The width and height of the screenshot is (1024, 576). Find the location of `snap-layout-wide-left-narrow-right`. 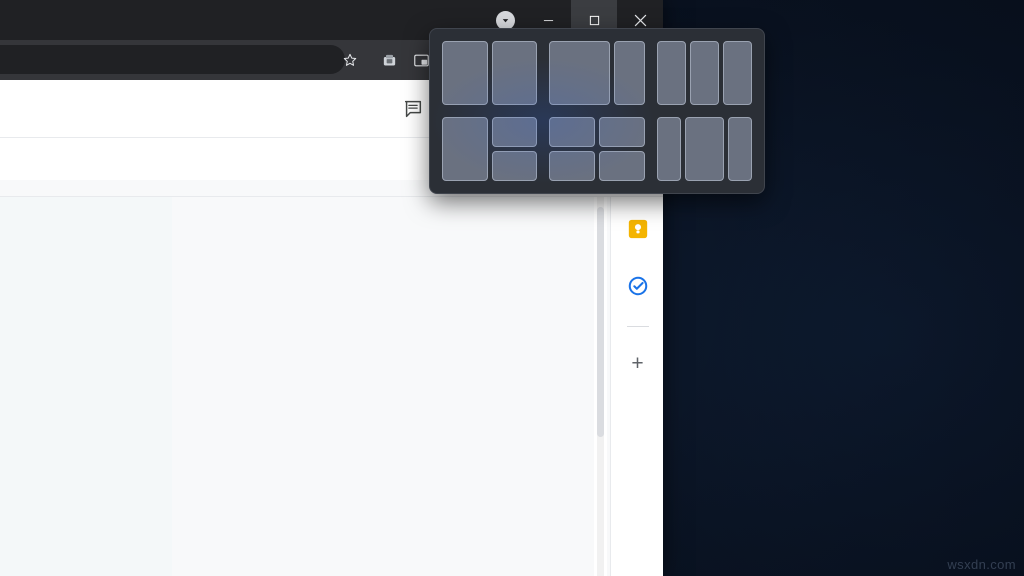

snap-layout-wide-left-narrow-right is located at coordinates (596, 73).